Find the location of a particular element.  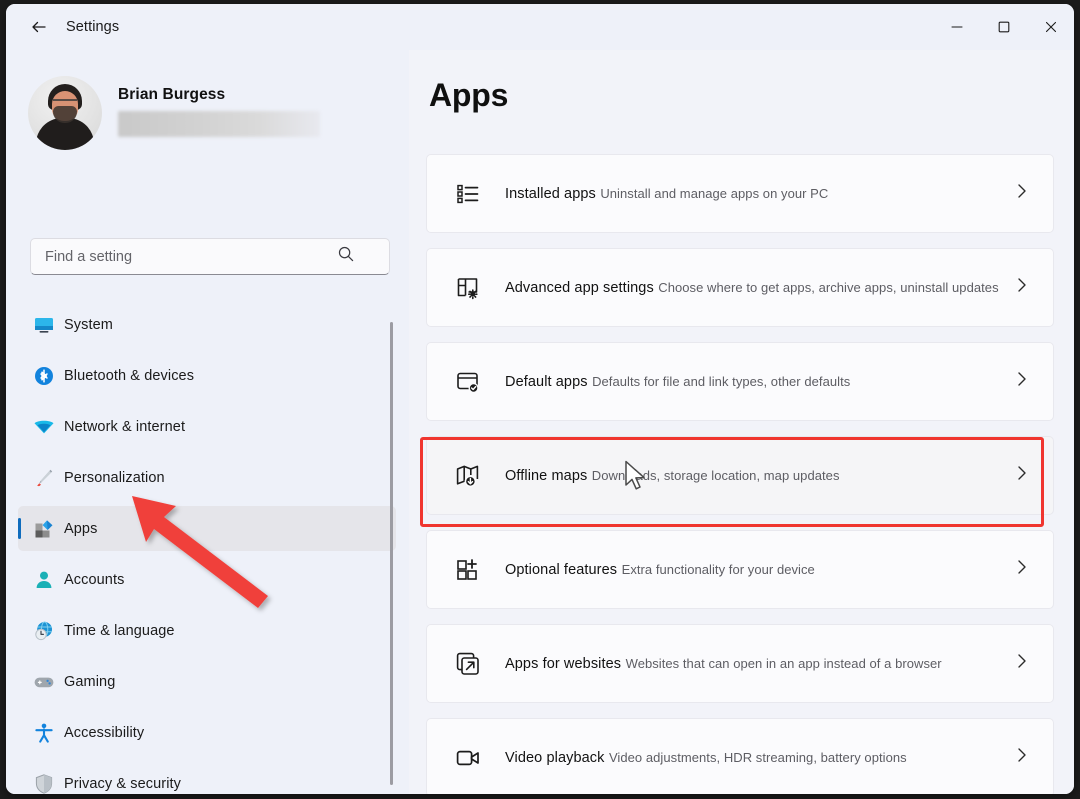

advanced-app-settings-gear-icon is located at coordinates (468, 288).